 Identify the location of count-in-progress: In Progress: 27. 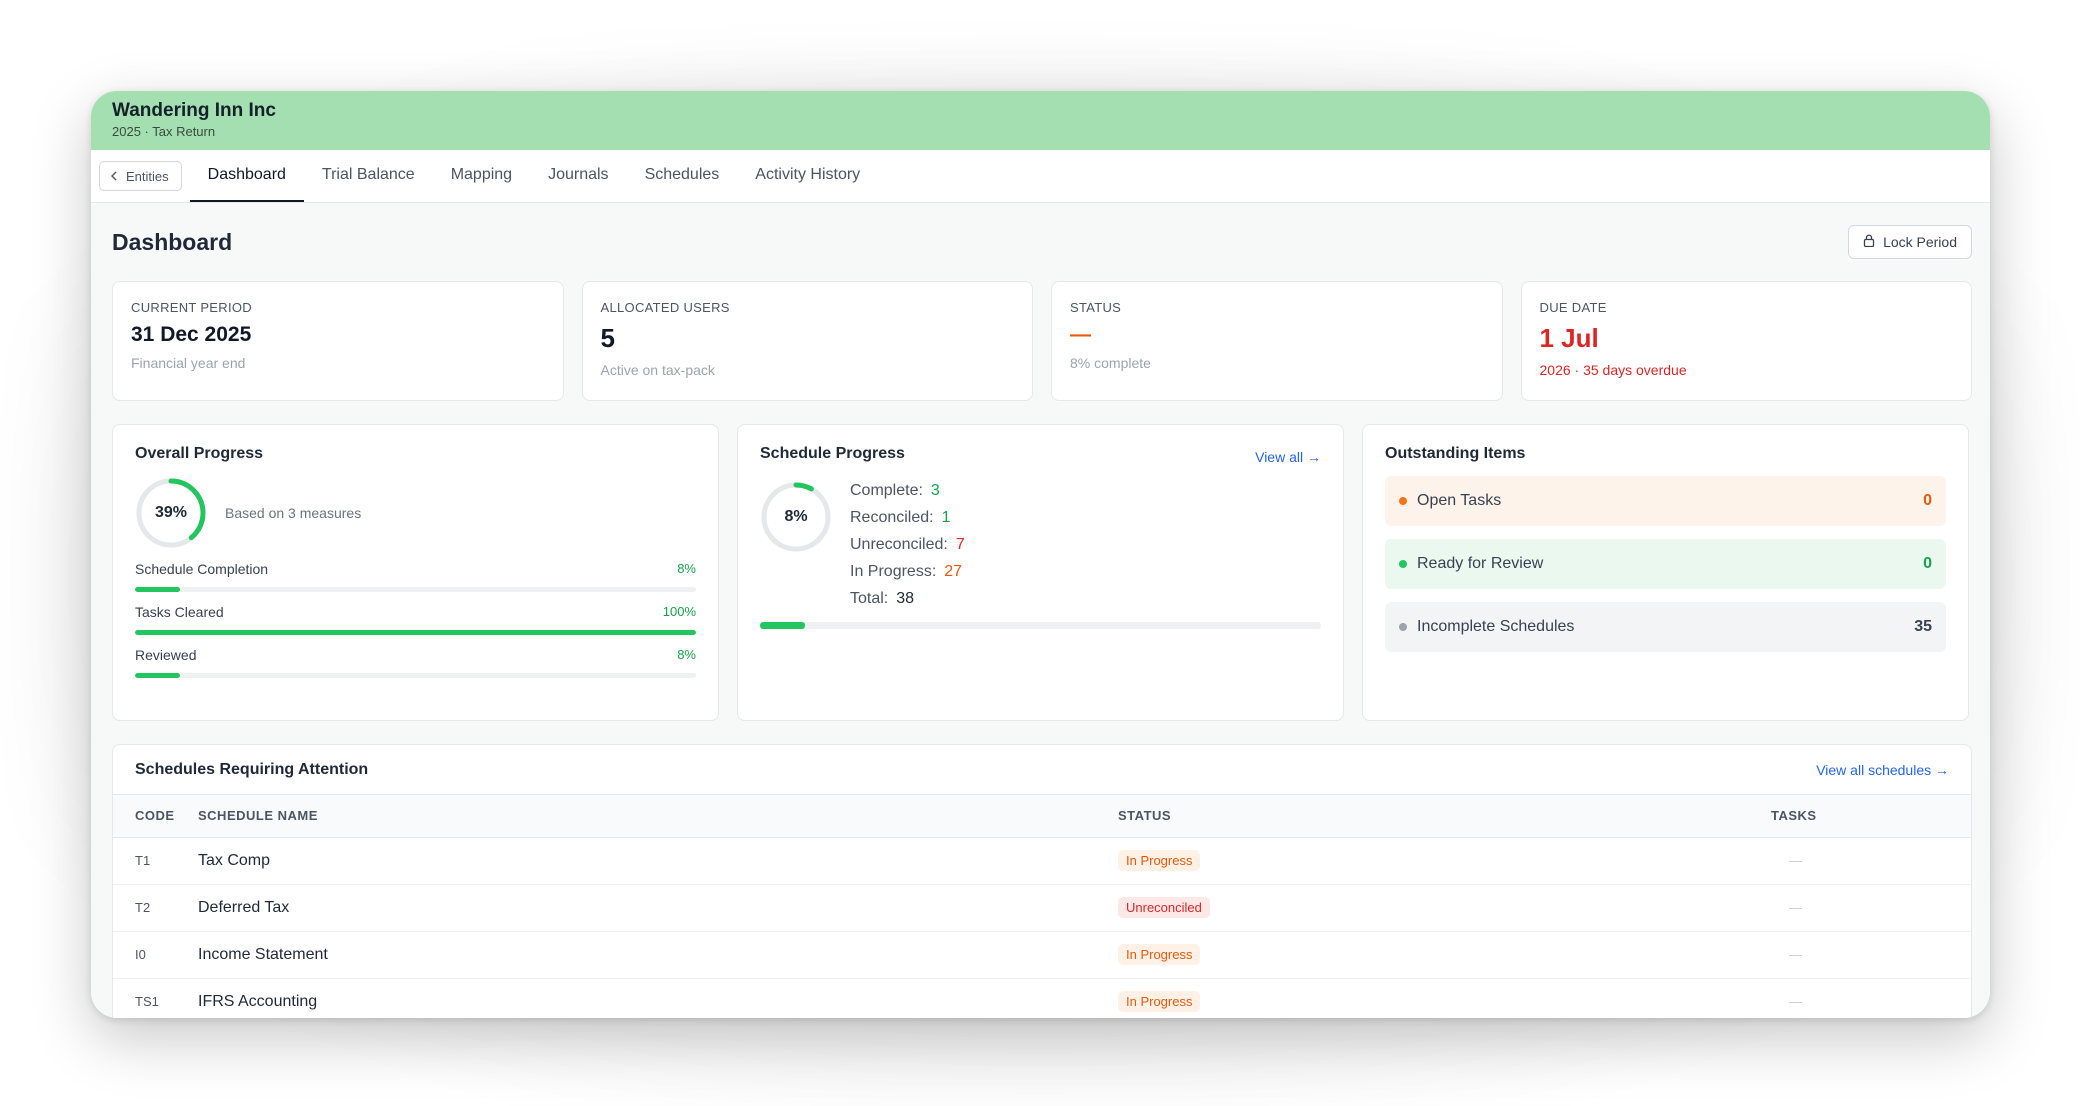
(907, 571).